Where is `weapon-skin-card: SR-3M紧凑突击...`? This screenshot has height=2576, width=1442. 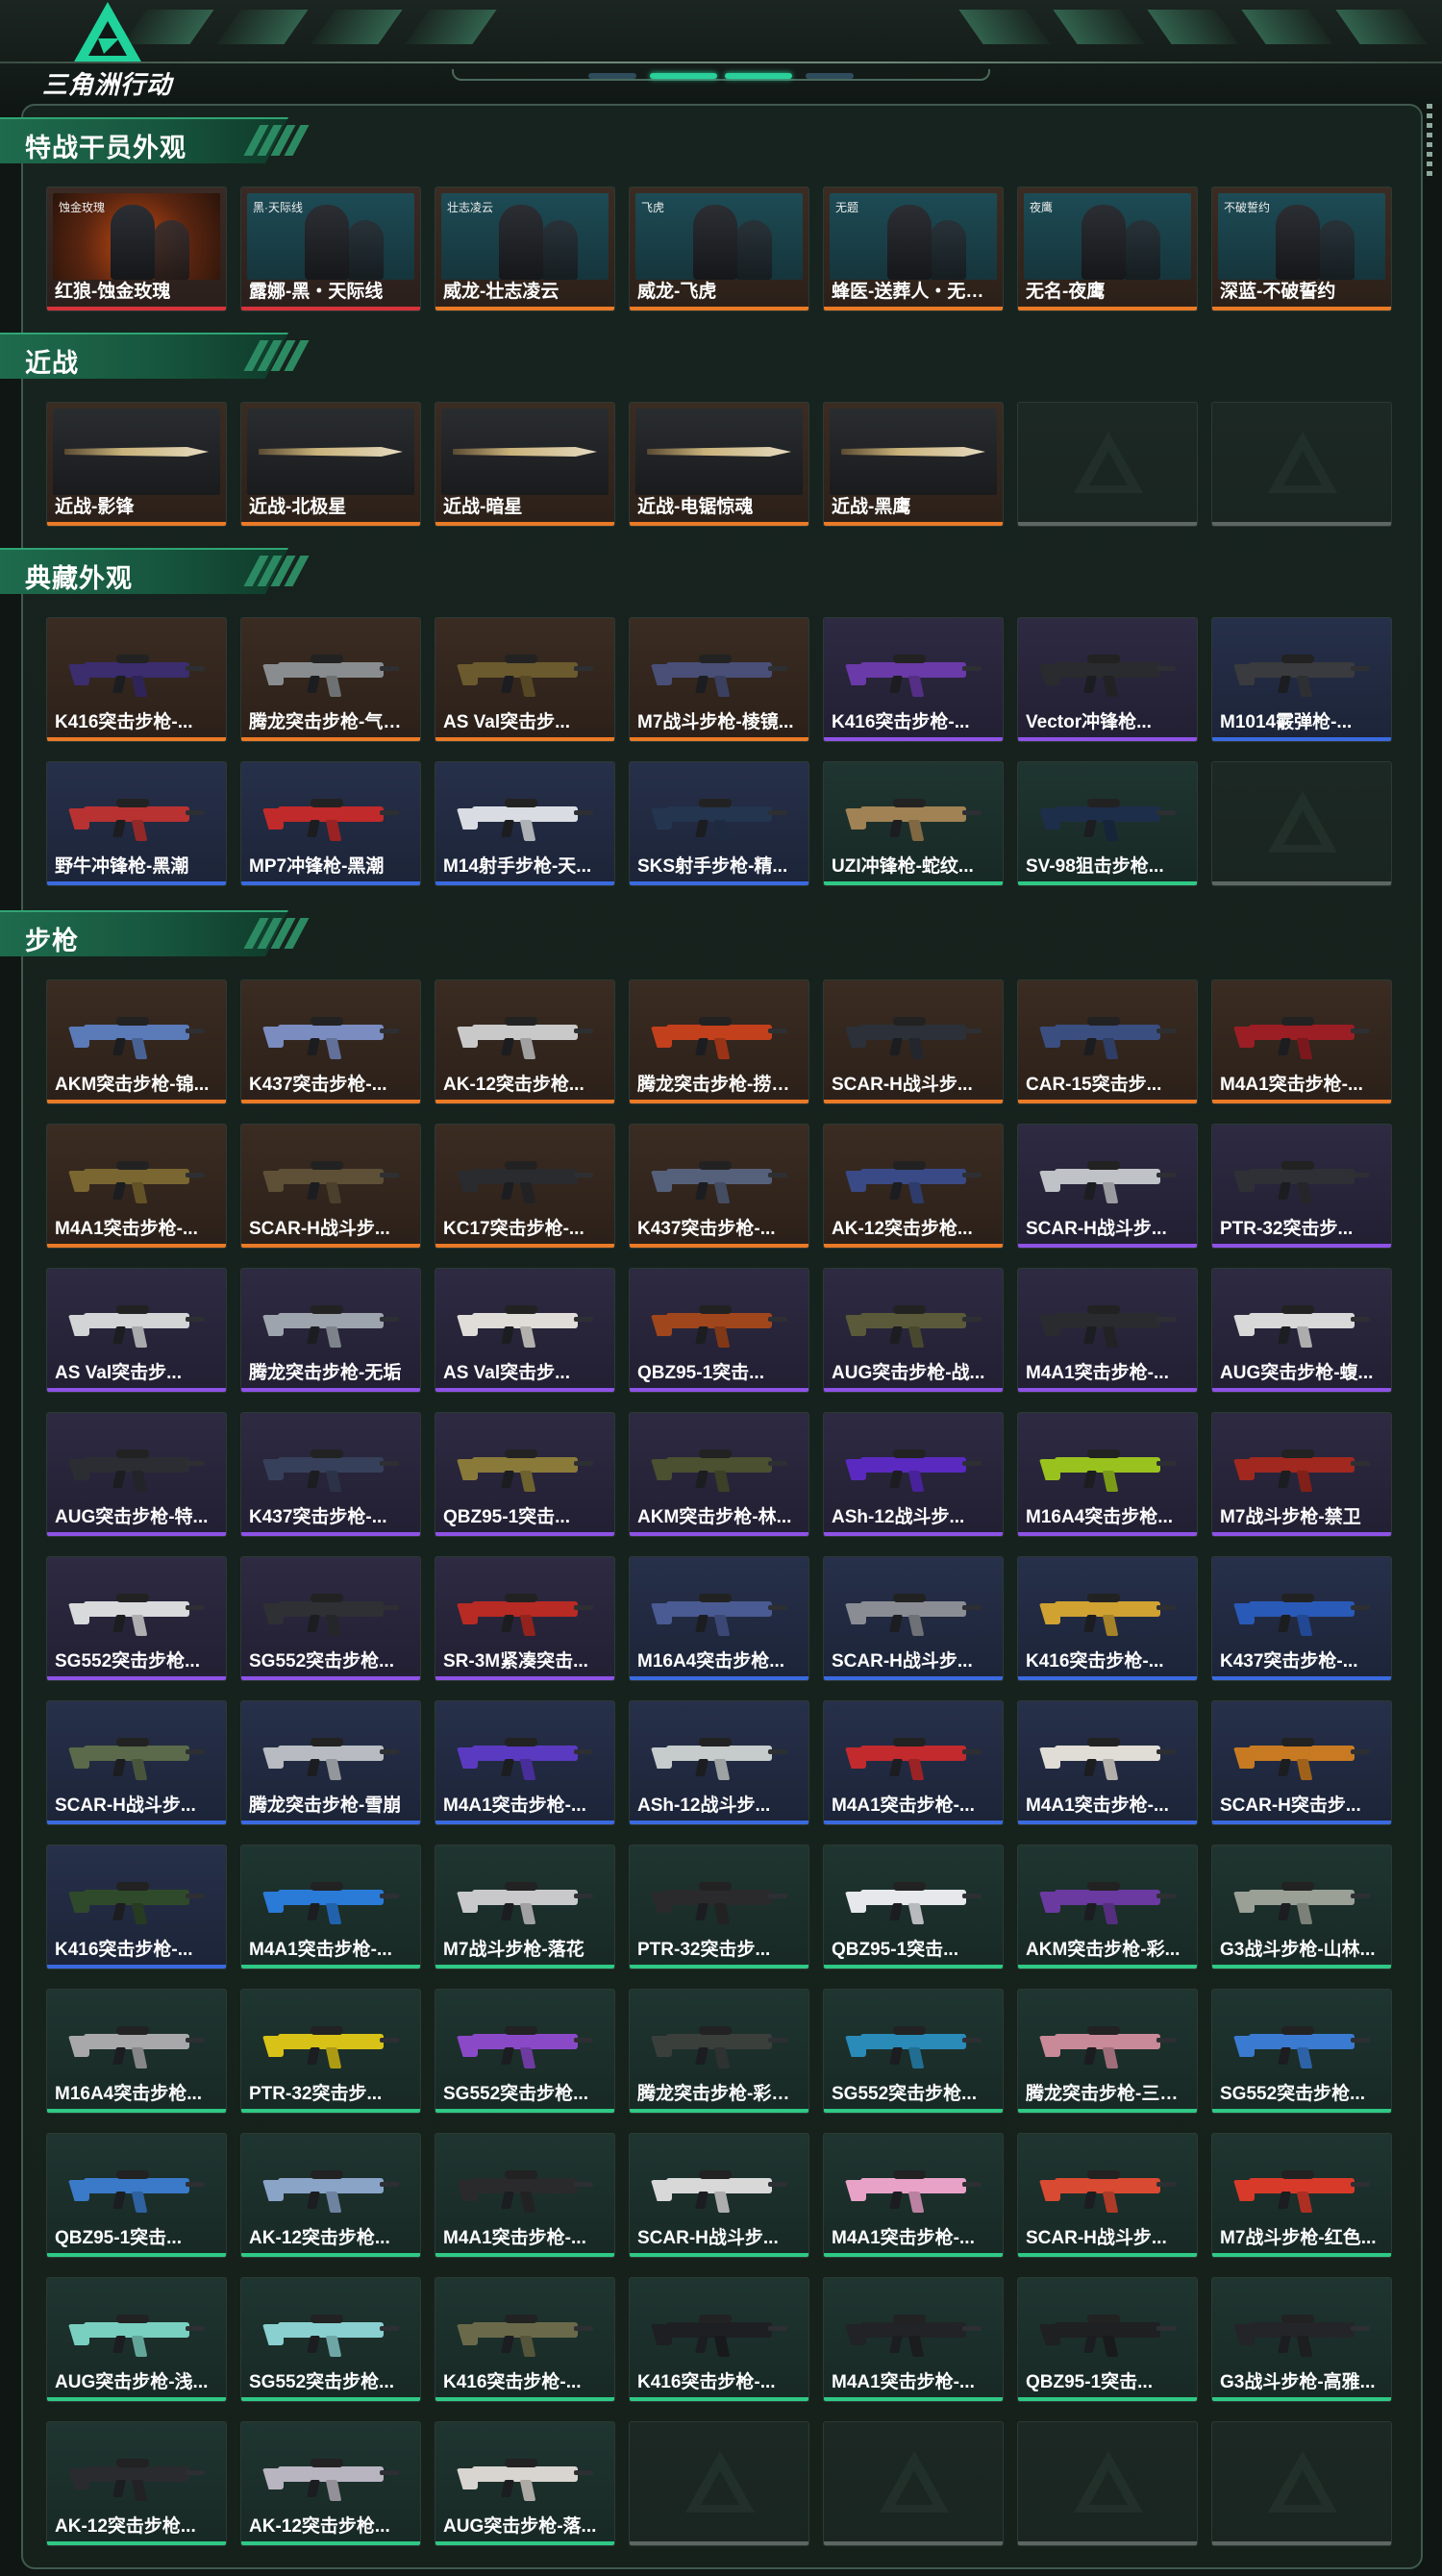
weapon-skin-card: SR-3M紧凑突击... is located at coordinates (525, 1619).